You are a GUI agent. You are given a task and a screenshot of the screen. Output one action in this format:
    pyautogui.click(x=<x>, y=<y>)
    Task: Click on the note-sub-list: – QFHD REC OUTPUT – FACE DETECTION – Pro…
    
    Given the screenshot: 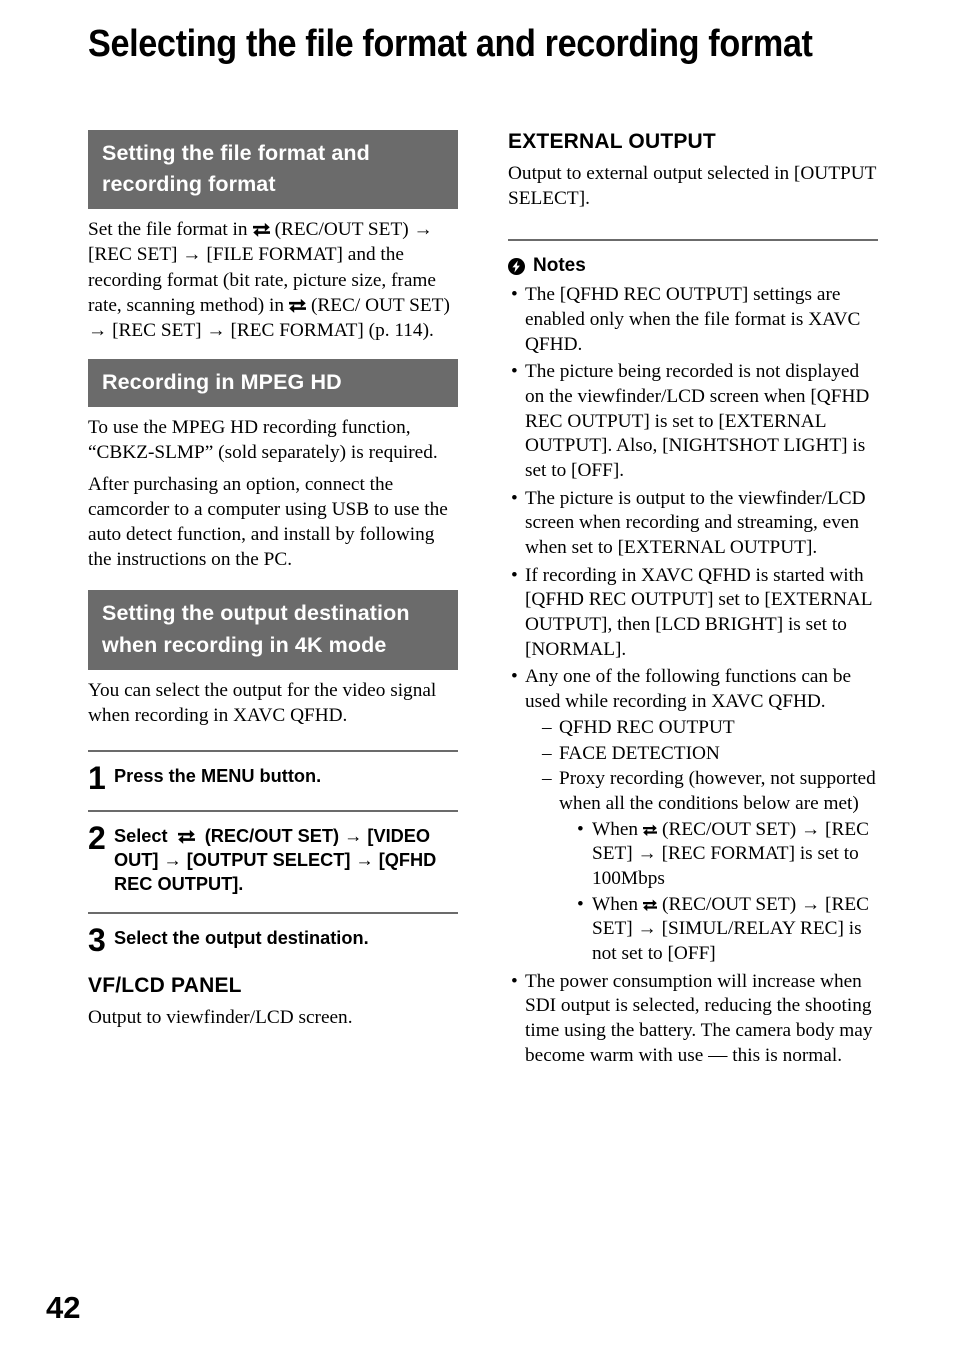 What is the action you would take?
    pyautogui.click(x=701, y=841)
    